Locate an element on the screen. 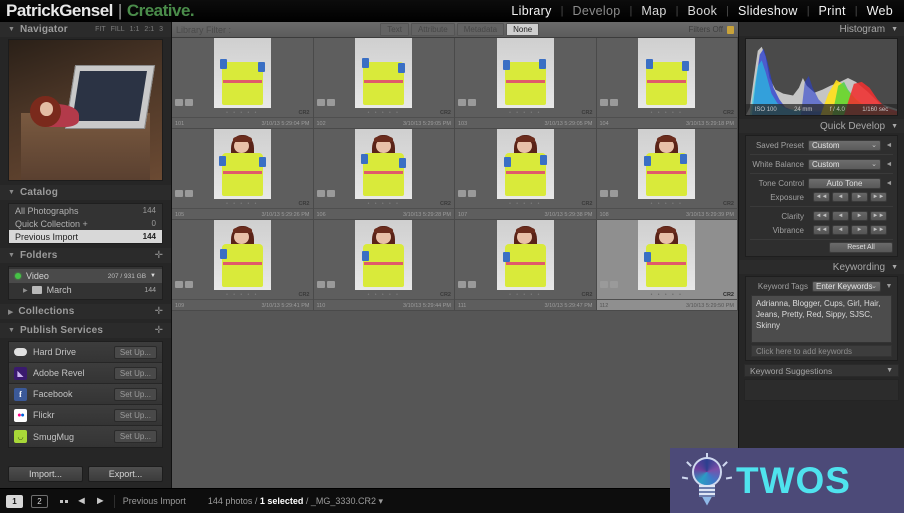 The height and width of the screenshot is (513, 904). collections-header: ▶ Collections ✛ is located at coordinates (85, 311).